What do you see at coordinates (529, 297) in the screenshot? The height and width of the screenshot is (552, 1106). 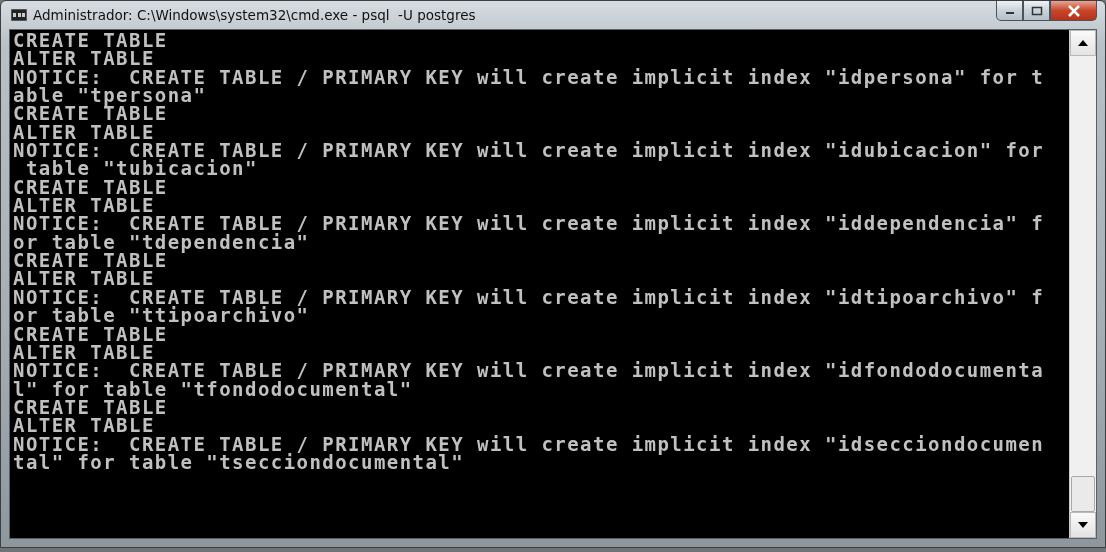 I see `console-line: NOTICE: CREATE TABLE / PRIMARY KEY will create implicit index "idtipoarchivo" f` at bounding box center [529, 297].